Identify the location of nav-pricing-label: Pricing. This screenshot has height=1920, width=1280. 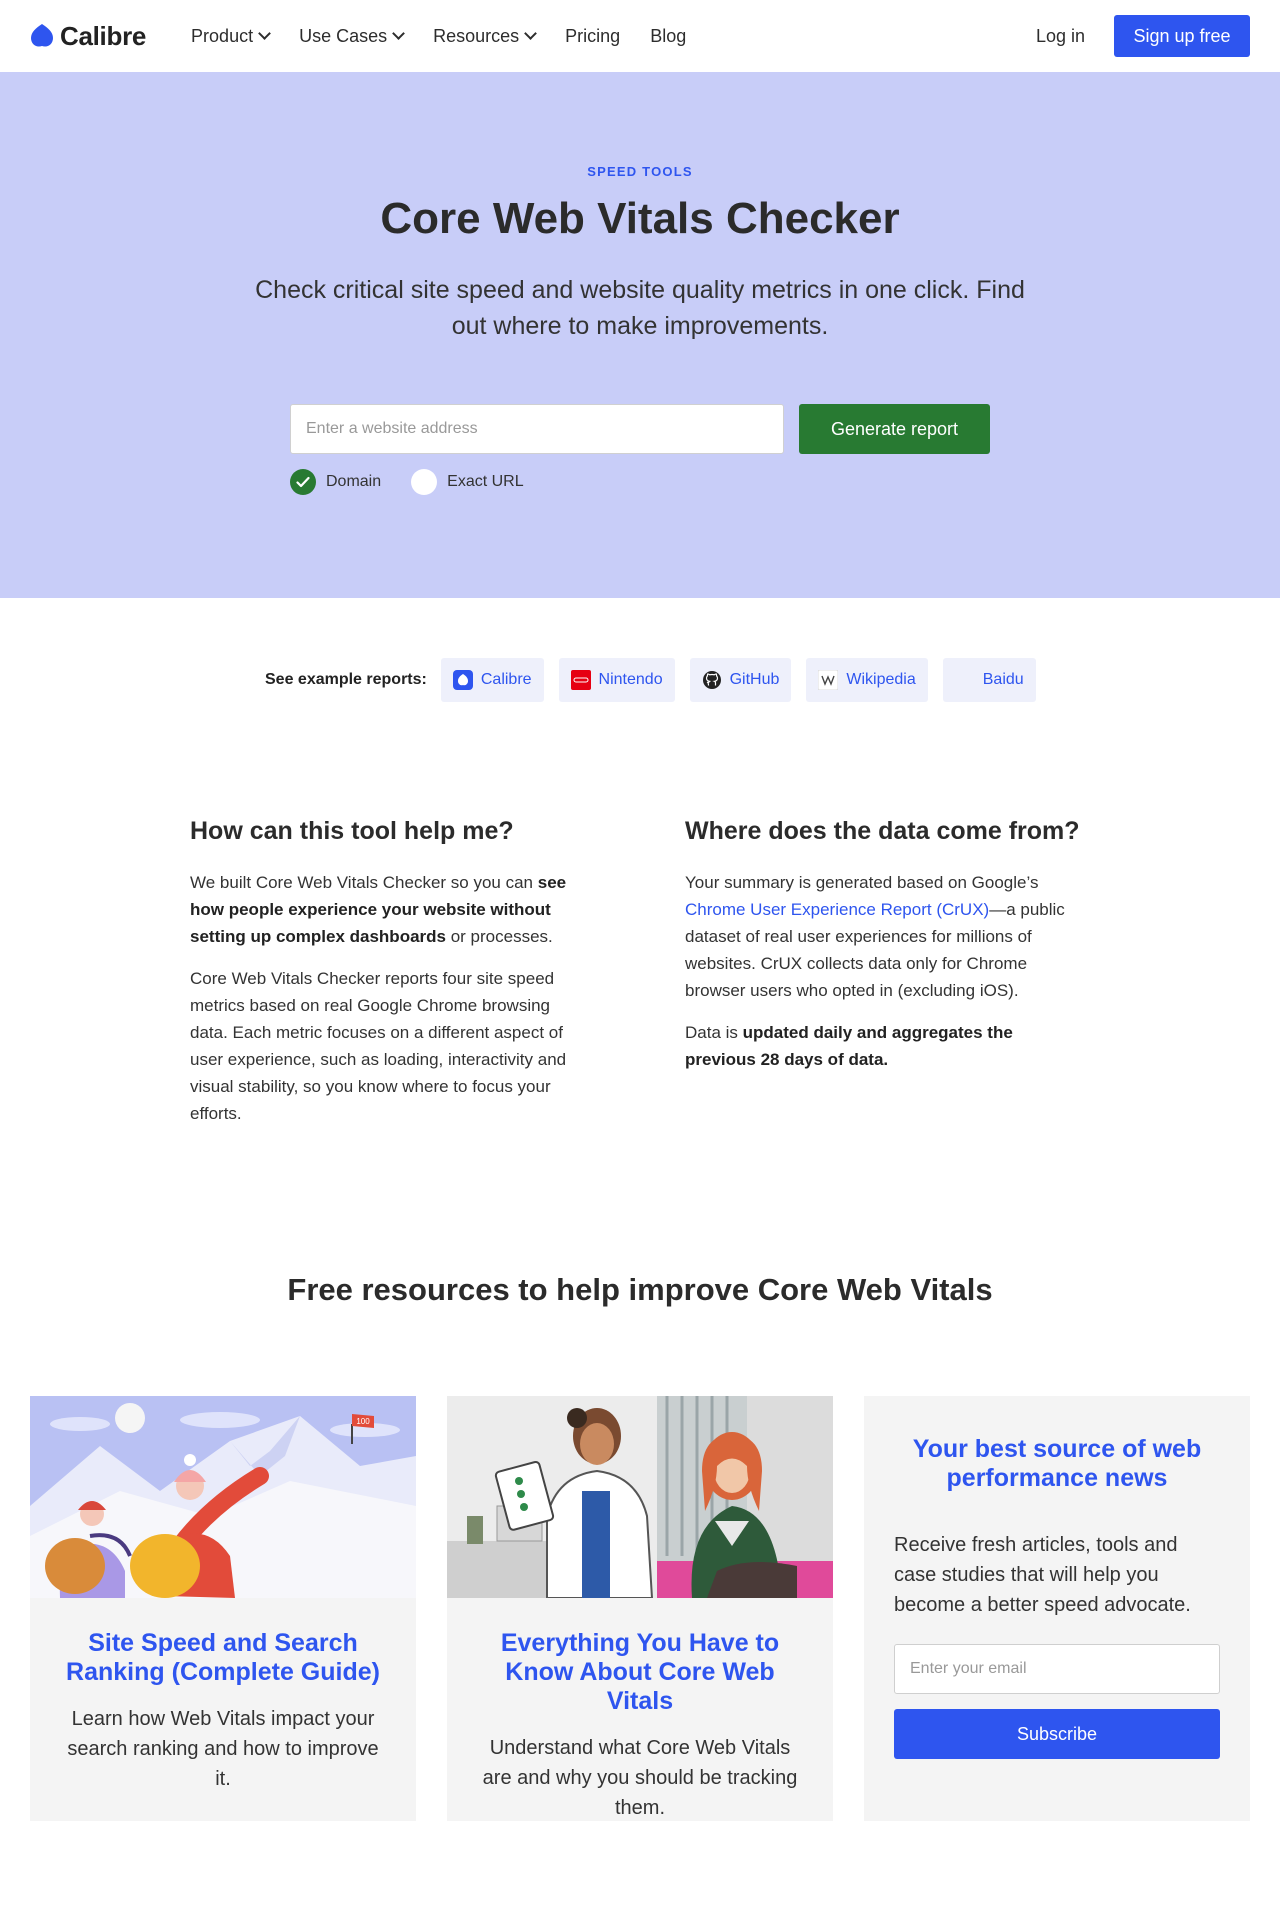
(593, 35).